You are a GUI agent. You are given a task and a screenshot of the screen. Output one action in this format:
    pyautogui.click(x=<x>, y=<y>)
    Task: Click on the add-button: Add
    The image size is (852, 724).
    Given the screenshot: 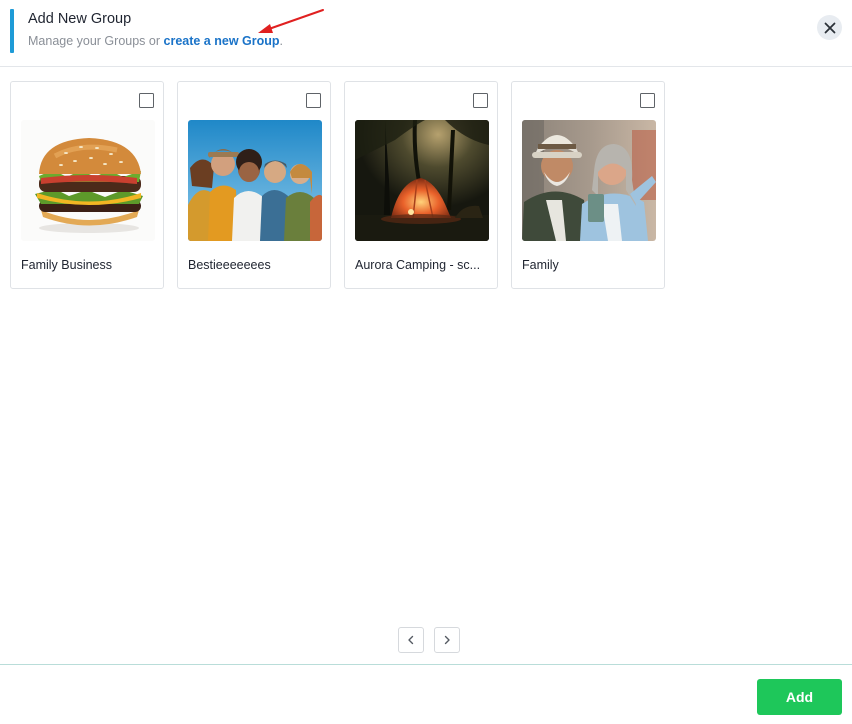 What is the action you would take?
    pyautogui.click(x=799, y=697)
    